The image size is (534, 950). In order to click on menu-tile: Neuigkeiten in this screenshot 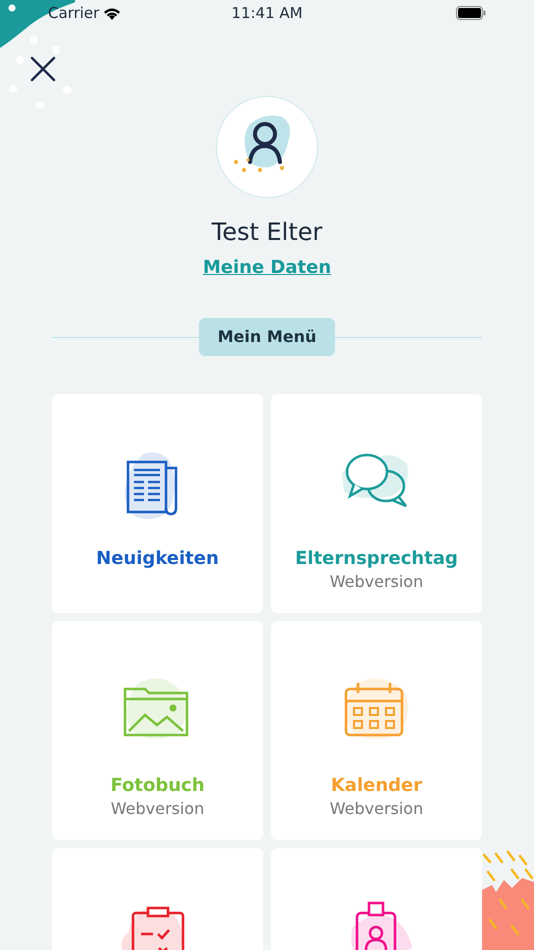, I will do `click(157, 503)`.